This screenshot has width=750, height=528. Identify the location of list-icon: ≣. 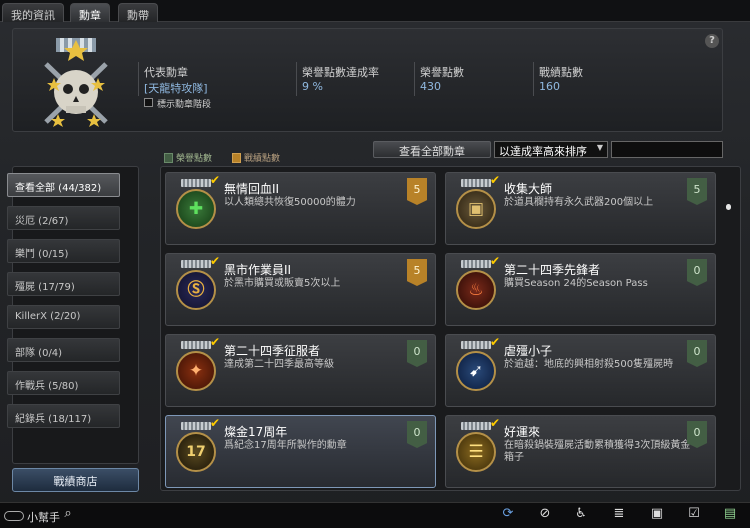
(619, 514).